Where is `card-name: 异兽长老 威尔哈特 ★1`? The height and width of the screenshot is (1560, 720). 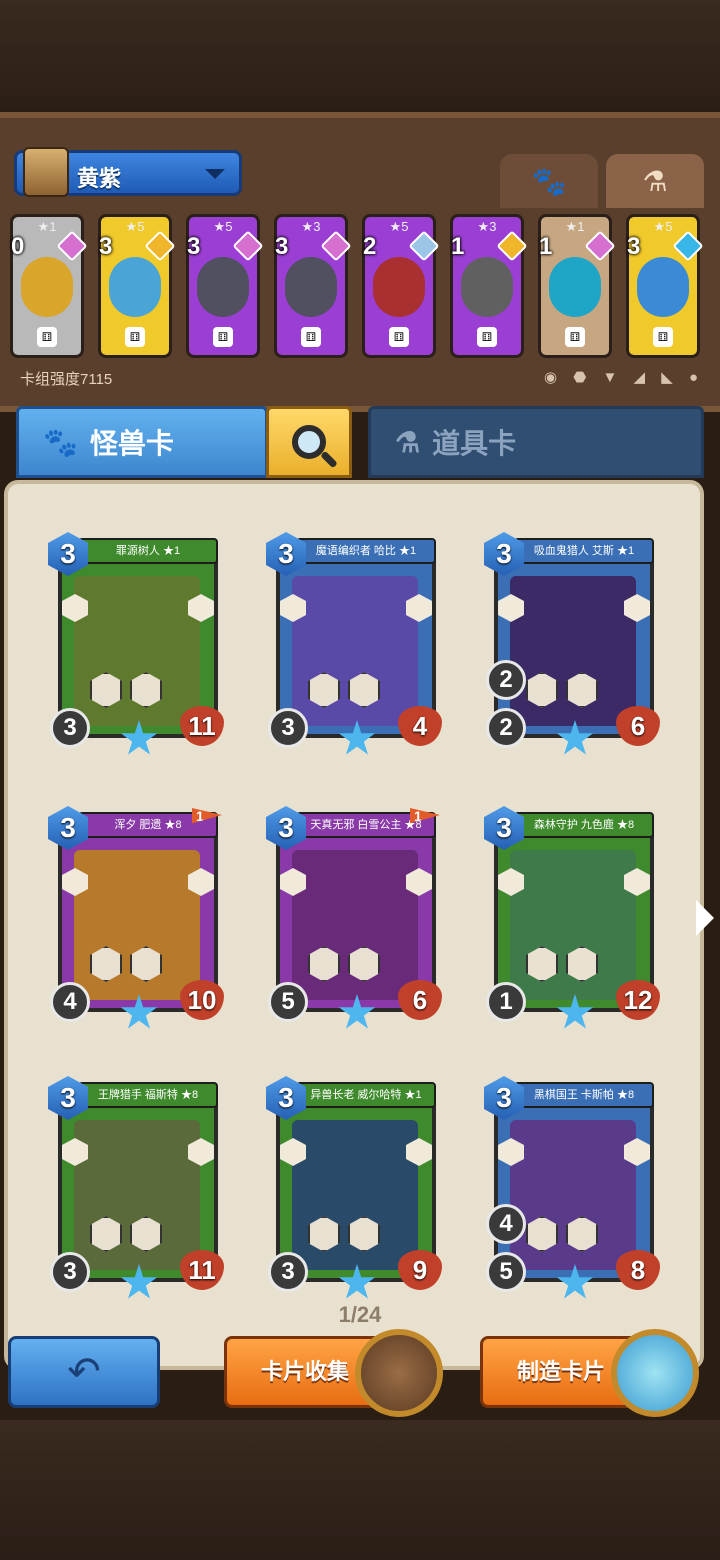 card-name: 异兽长老 威尔哈特 ★1 is located at coordinates (366, 1095).